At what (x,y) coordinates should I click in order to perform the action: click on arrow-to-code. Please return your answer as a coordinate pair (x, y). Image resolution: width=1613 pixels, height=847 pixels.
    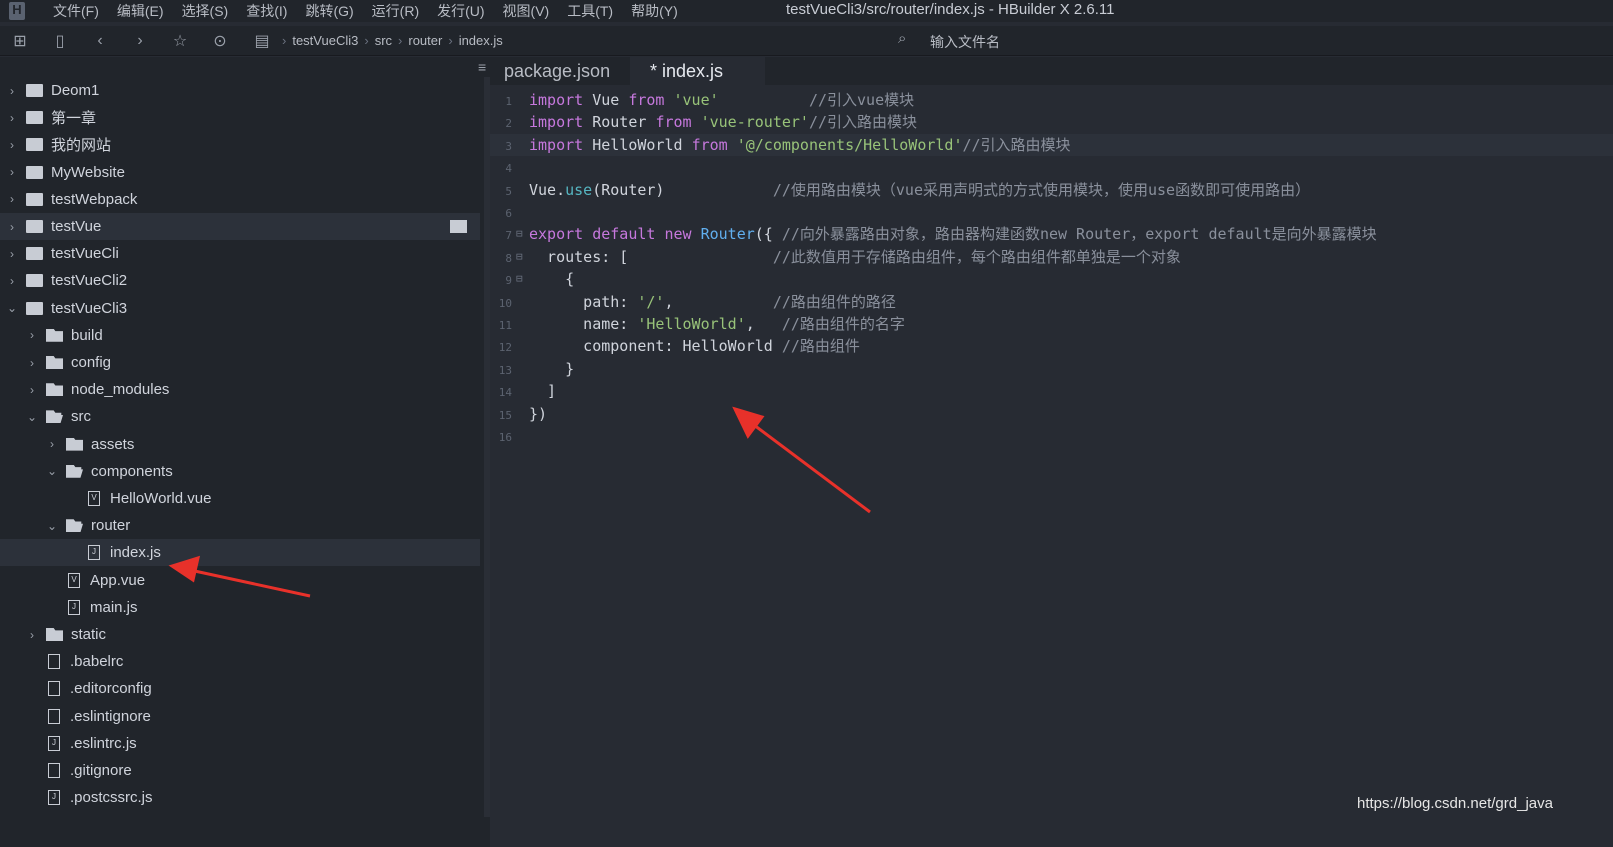
    Looking at the image, I should click on (810, 467).